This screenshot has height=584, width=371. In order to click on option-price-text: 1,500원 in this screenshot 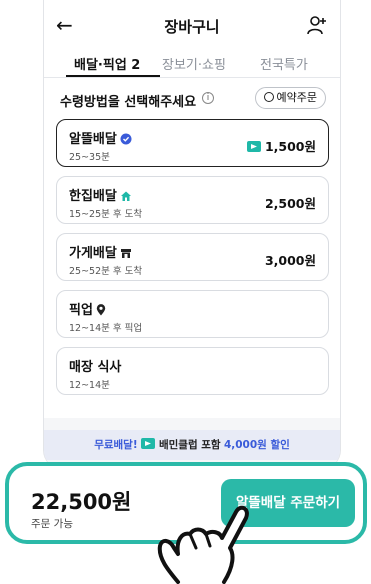, I will do `click(290, 146)`.